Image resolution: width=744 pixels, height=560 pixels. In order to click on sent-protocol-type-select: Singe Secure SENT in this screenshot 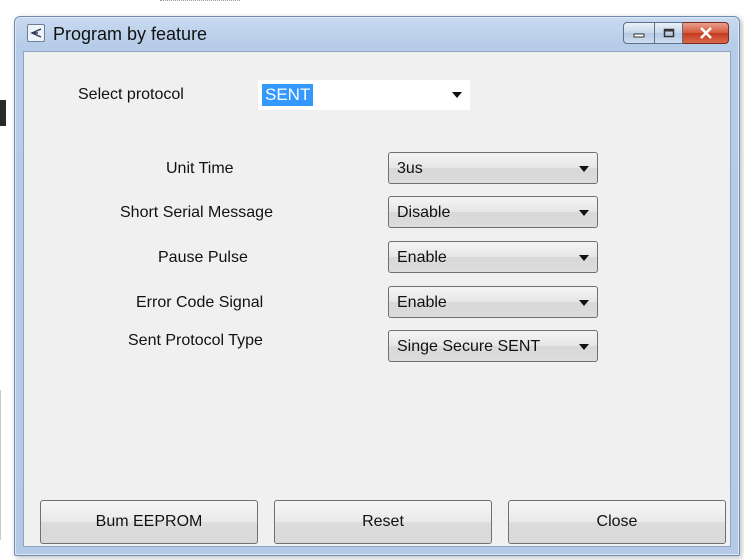, I will do `click(493, 346)`.